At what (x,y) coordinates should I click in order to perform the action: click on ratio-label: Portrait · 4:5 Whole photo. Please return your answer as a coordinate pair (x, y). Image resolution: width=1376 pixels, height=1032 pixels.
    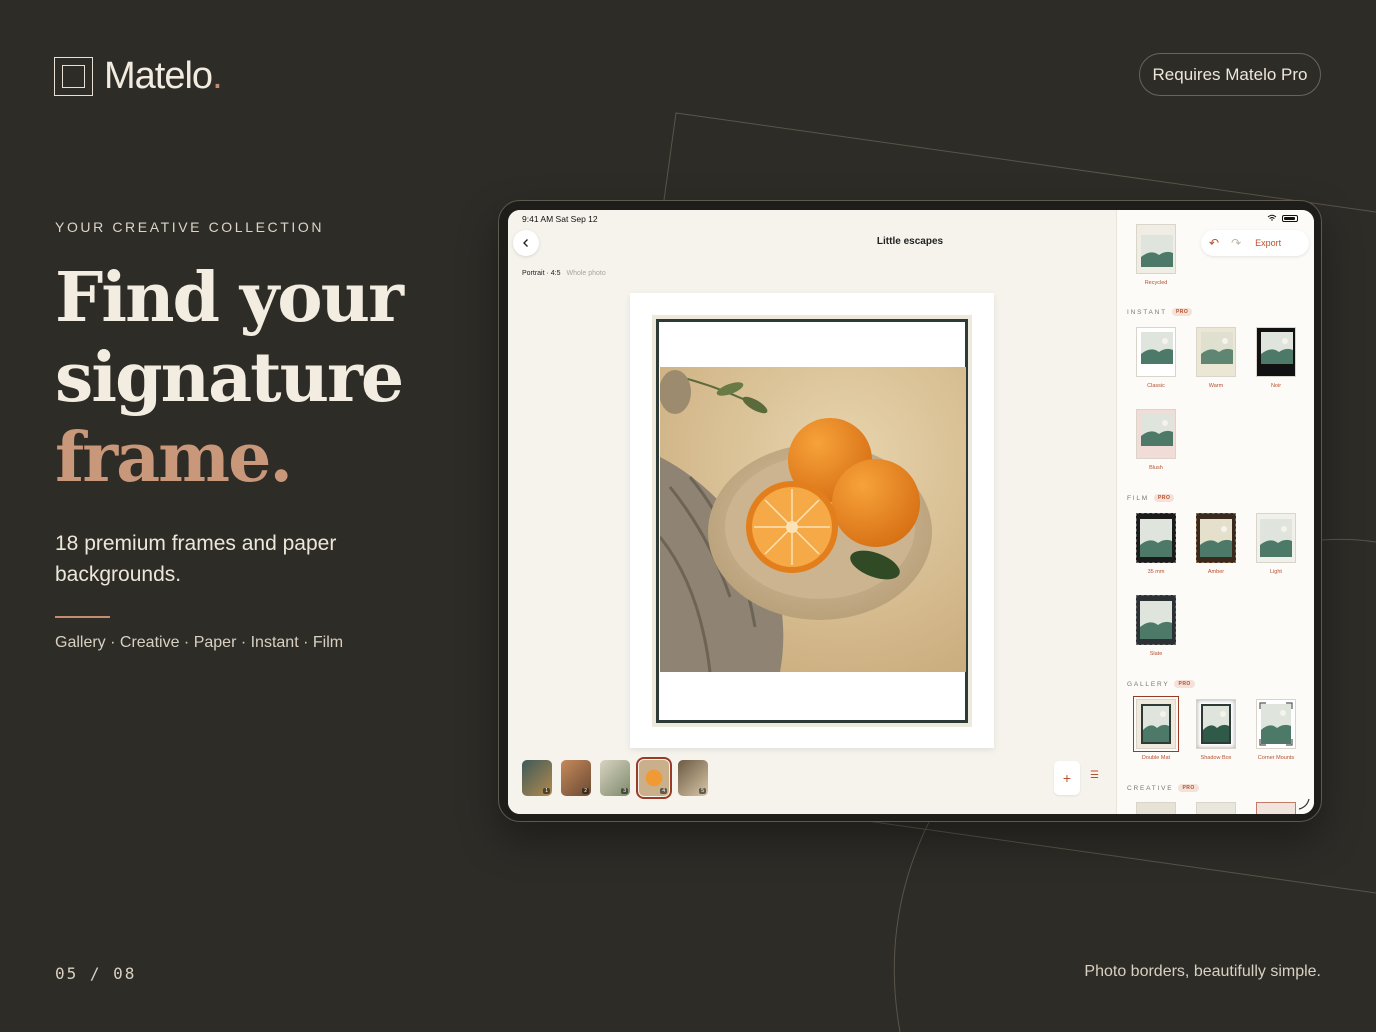
    Looking at the image, I should click on (564, 273).